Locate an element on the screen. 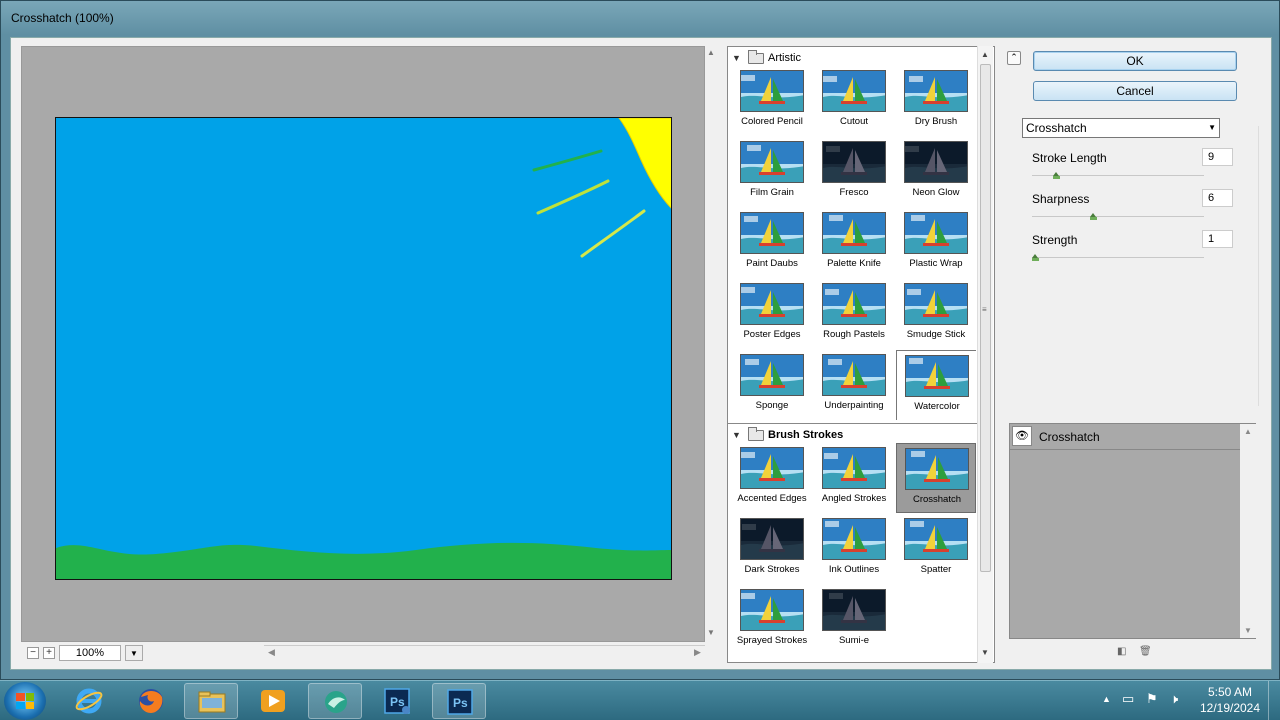 The height and width of the screenshot is (720, 1280). zoom-dropdown-icon: ▼ is located at coordinates (134, 653).